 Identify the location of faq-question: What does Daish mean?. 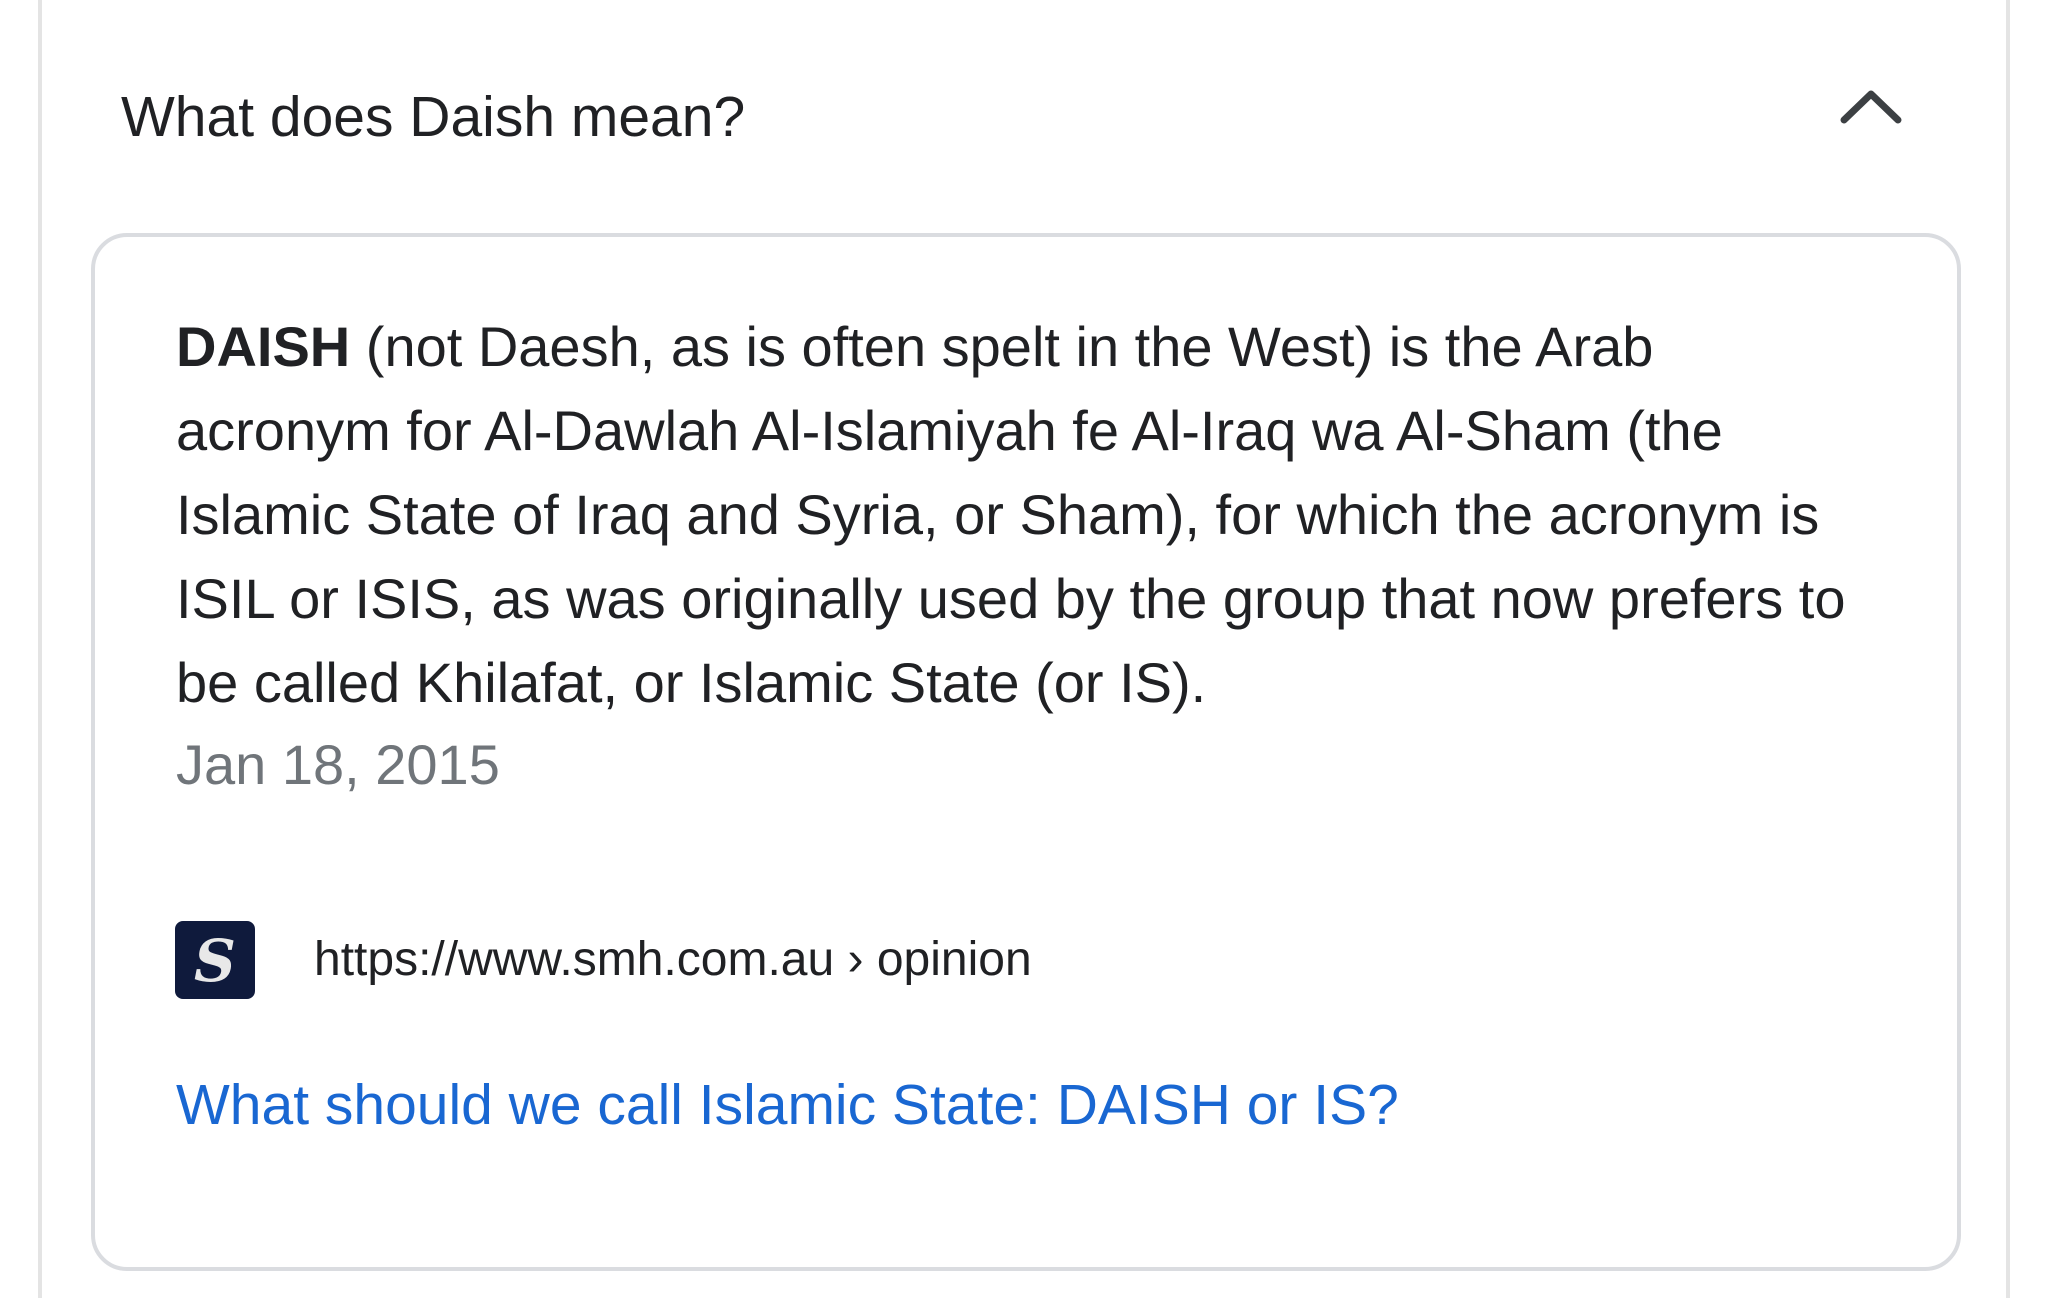
(433, 117).